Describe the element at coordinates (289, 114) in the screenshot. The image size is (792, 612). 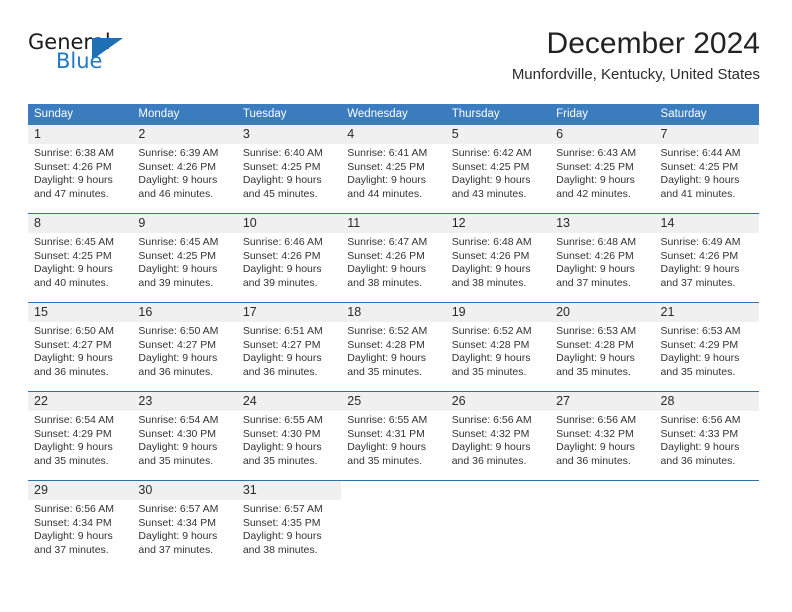
I see `weekday-header-tuesday: Tuesday` at that location.